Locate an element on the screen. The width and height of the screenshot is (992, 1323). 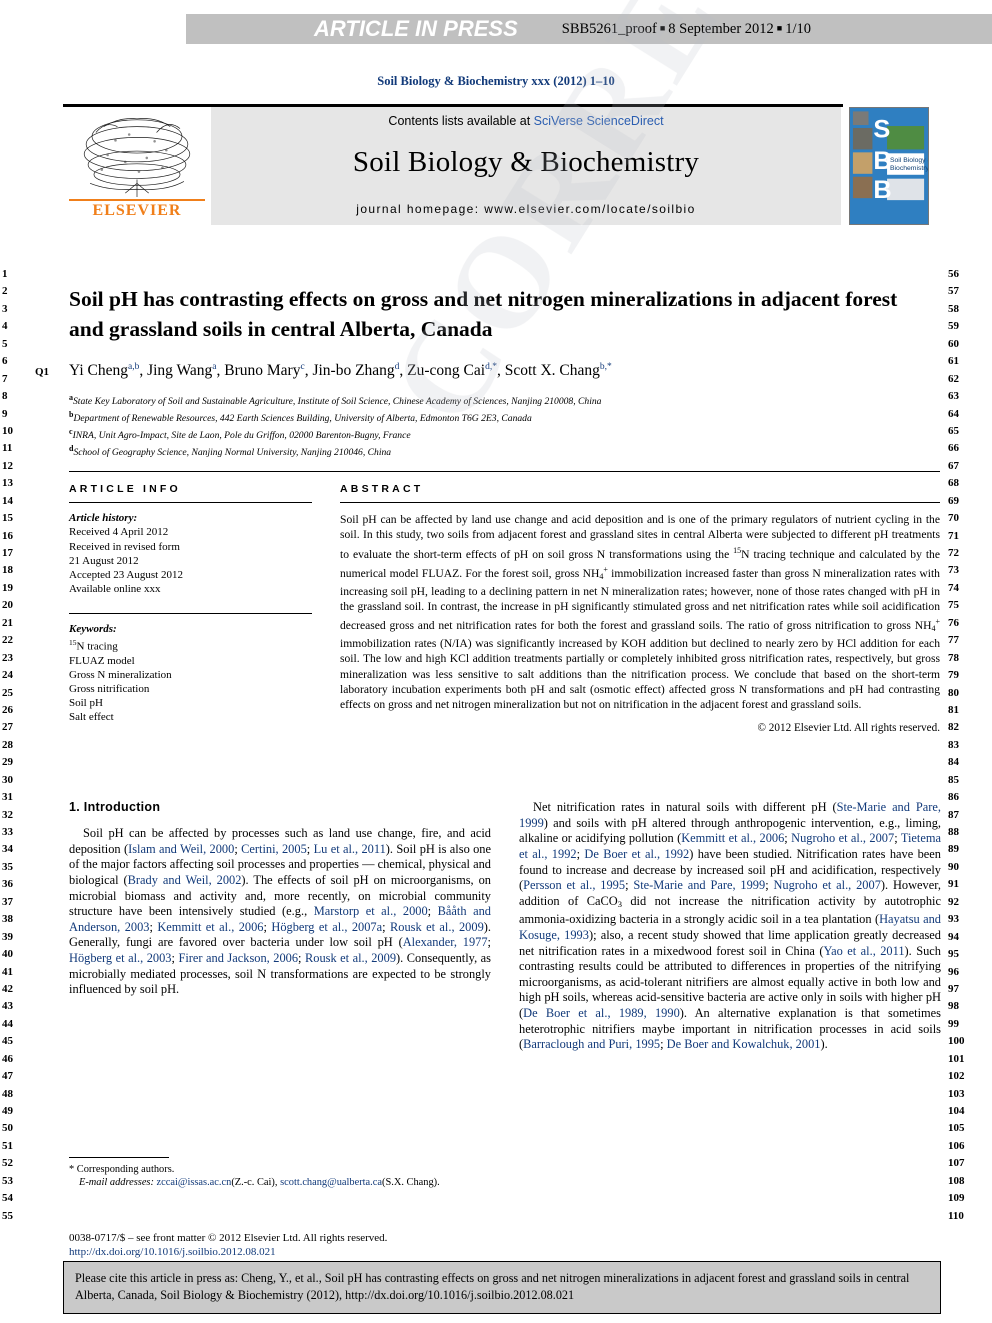
line-number: 66 is located at coordinates (953, 448).